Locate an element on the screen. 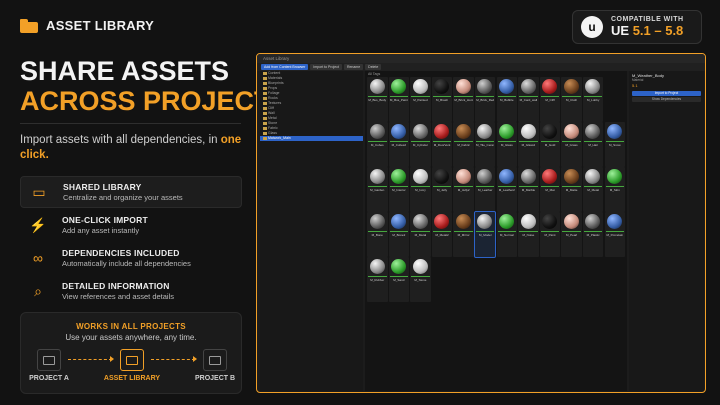  asset-name: M_Porcelain is located at coordinates (615, 235).